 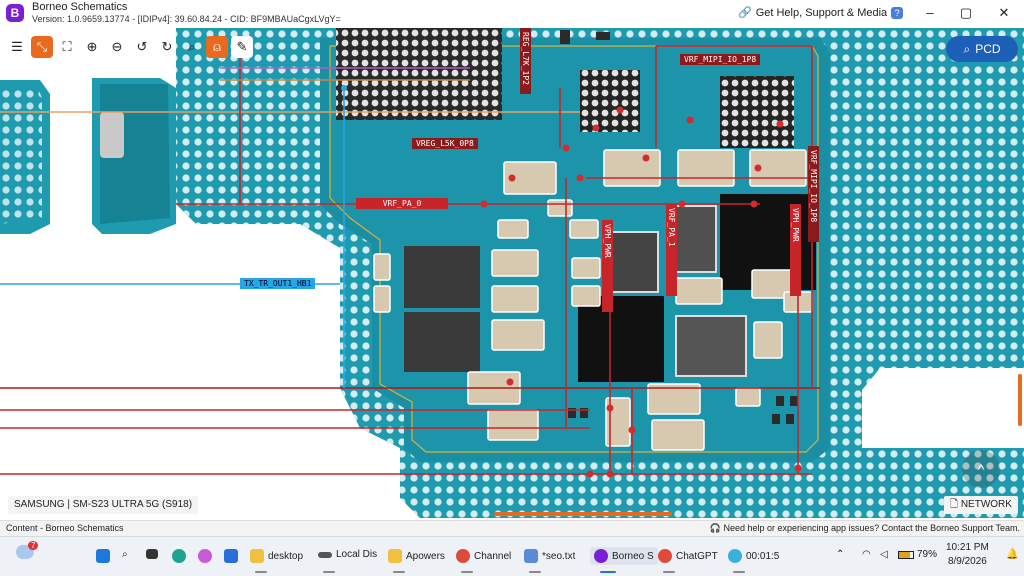 What do you see at coordinates (357, 554) in the screenshot?
I see `taskbar-app-label: Local Dis` at bounding box center [357, 554].